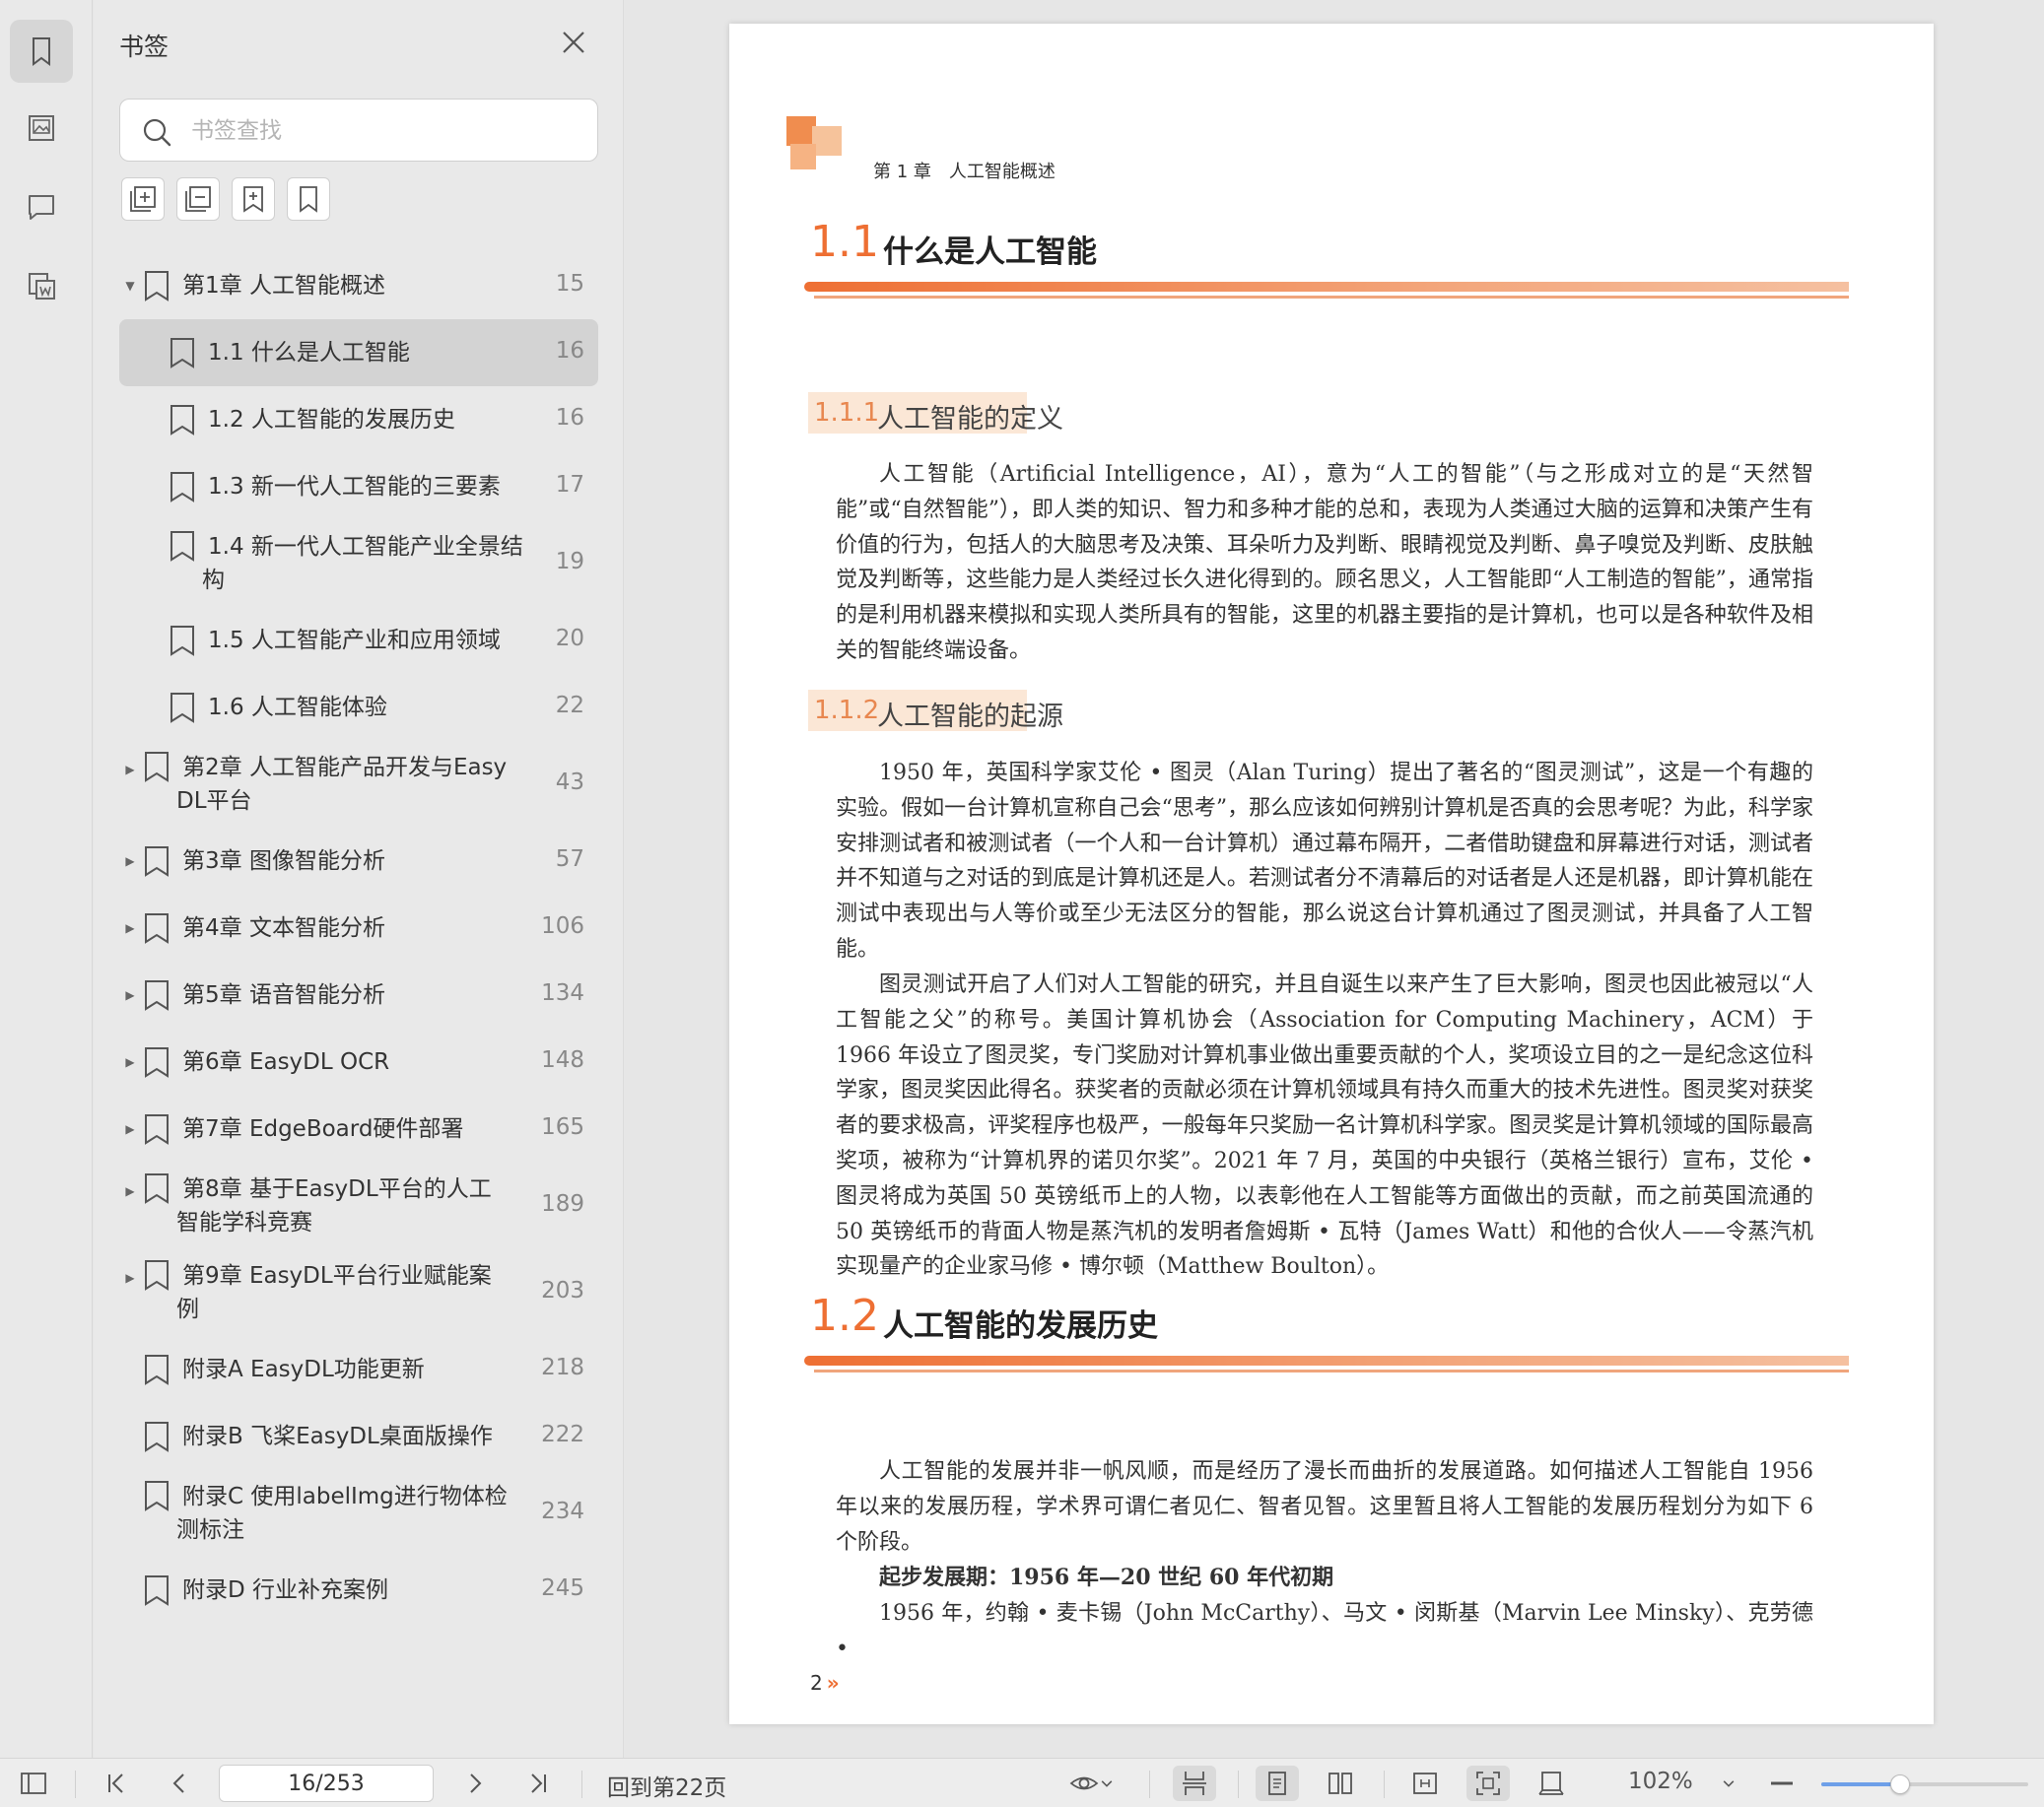 This screenshot has height=1807, width=2044. I want to click on chevron-right-icon, so click(476, 1783).